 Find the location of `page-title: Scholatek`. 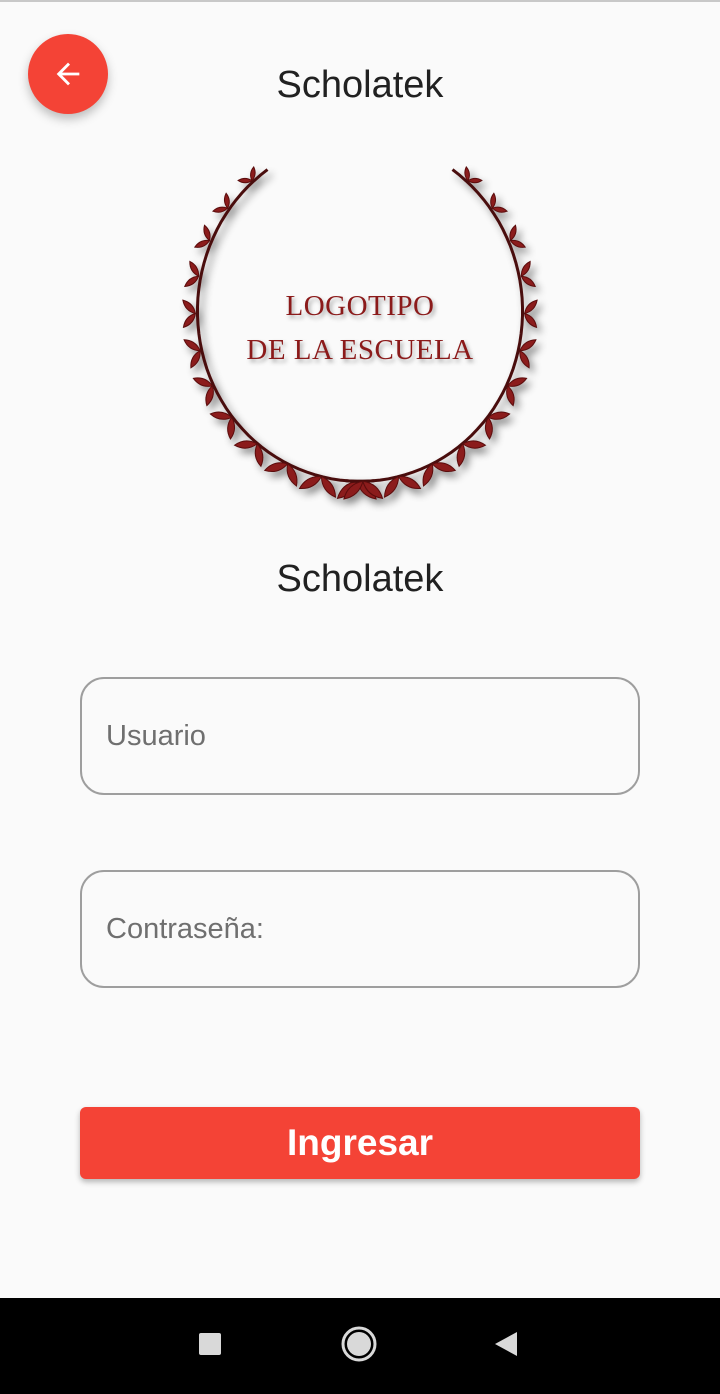

page-title: Scholatek is located at coordinates (360, 85).